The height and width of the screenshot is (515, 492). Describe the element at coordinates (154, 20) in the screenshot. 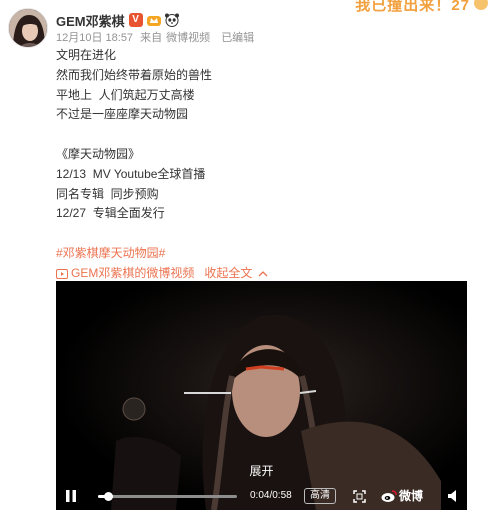

I see `crown-icon` at that location.